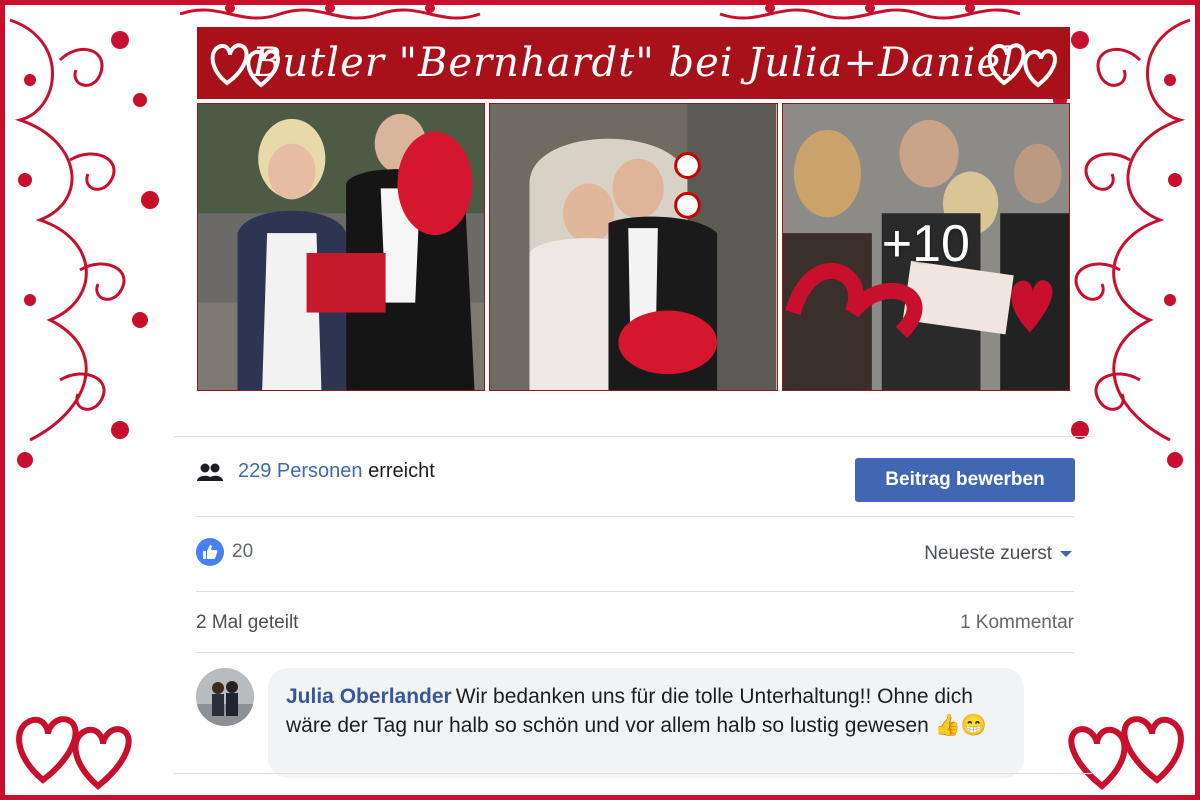 The image size is (1200, 800). What do you see at coordinates (1066, 554) in the screenshot?
I see `caret-down-icon` at bounding box center [1066, 554].